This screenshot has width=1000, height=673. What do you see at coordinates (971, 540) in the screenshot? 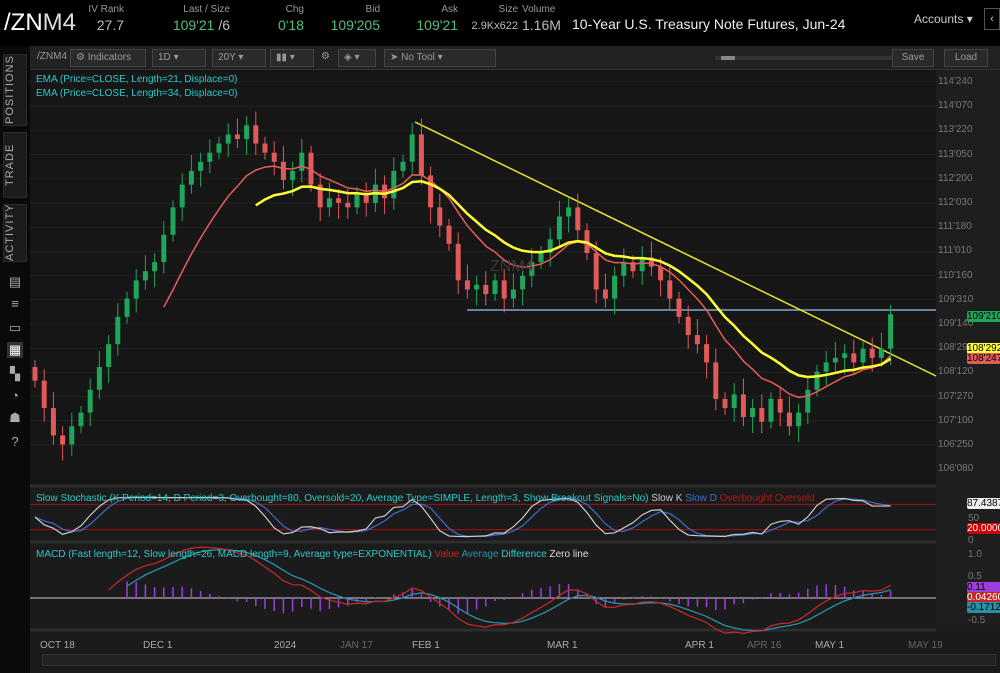
I see `stoch-axis-0: 0` at bounding box center [971, 540].